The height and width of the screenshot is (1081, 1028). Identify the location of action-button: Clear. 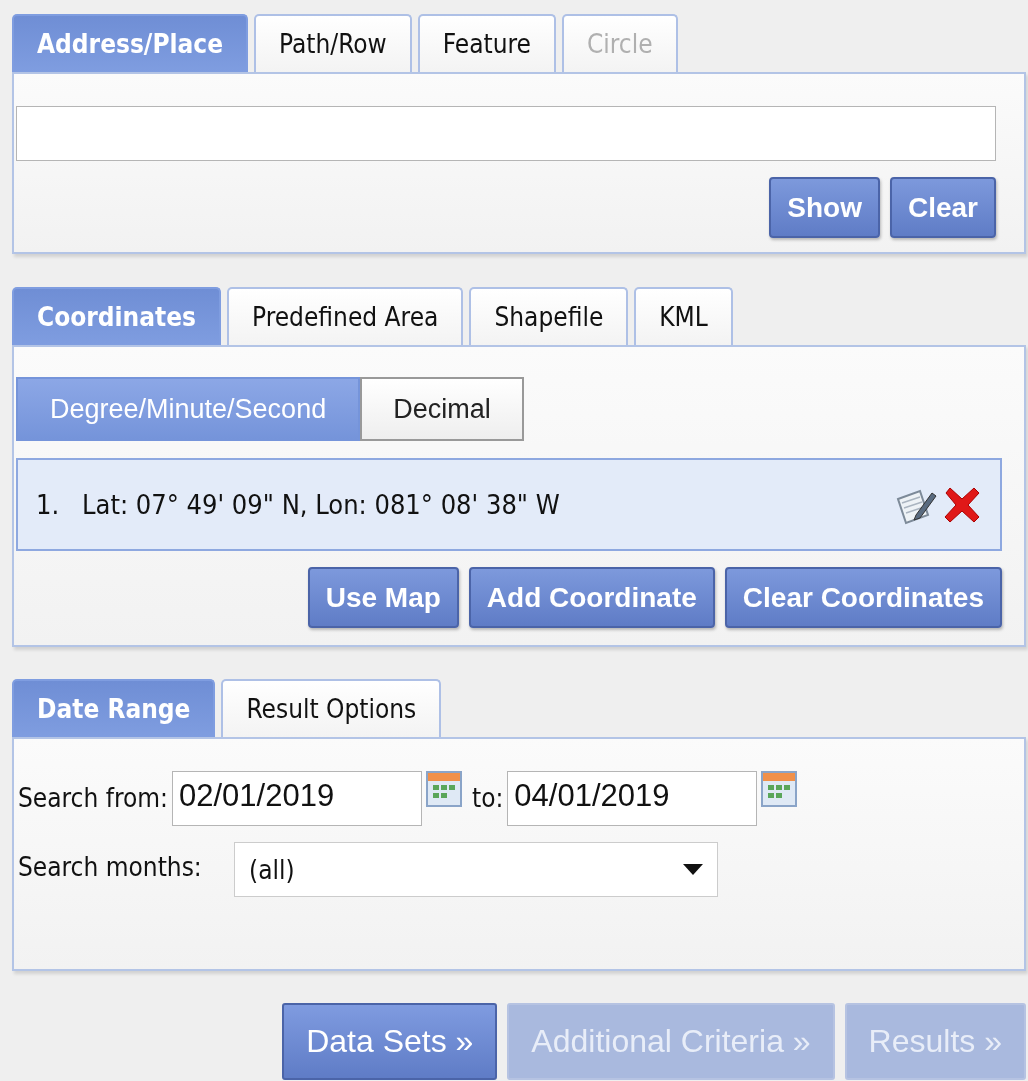
(942, 207).